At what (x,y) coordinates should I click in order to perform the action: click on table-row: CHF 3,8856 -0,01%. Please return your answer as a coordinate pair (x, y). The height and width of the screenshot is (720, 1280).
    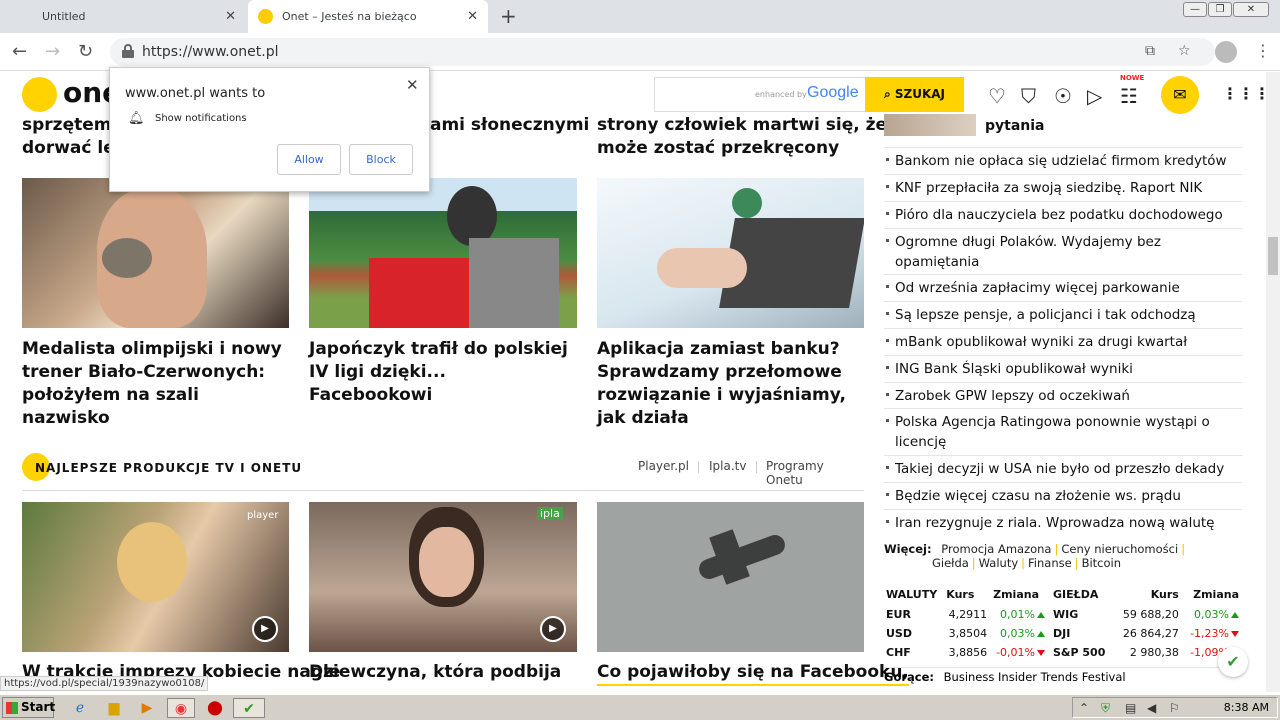
    Looking at the image, I should click on (965, 652).